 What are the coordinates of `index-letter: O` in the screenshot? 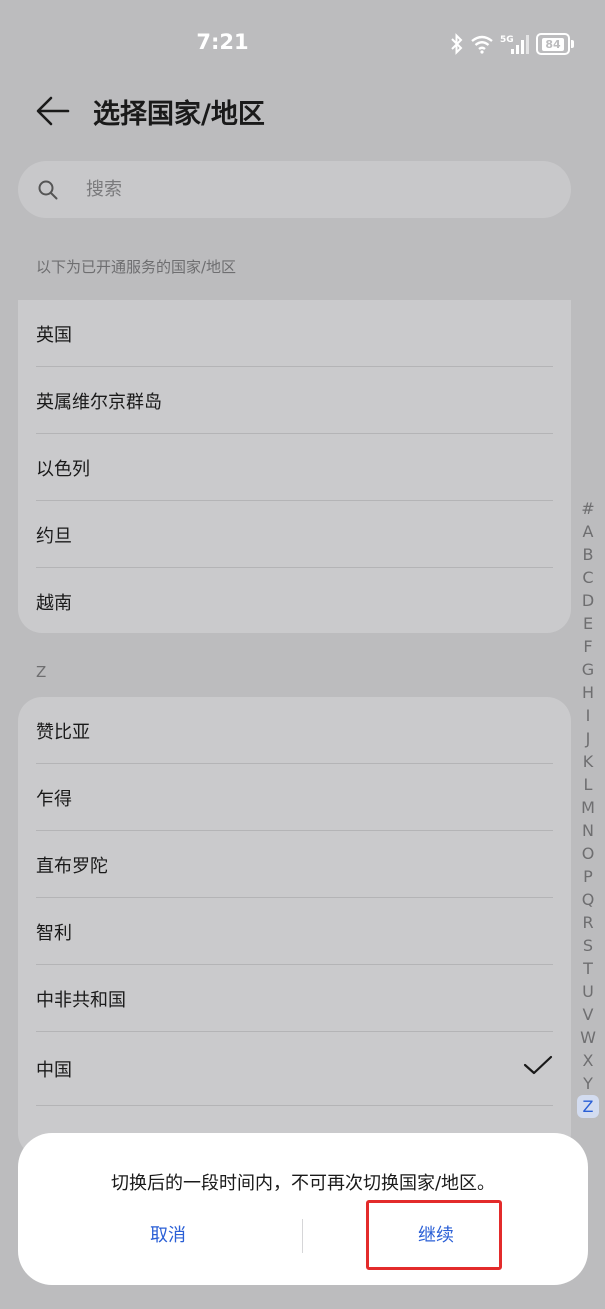 It's located at (588, 853).